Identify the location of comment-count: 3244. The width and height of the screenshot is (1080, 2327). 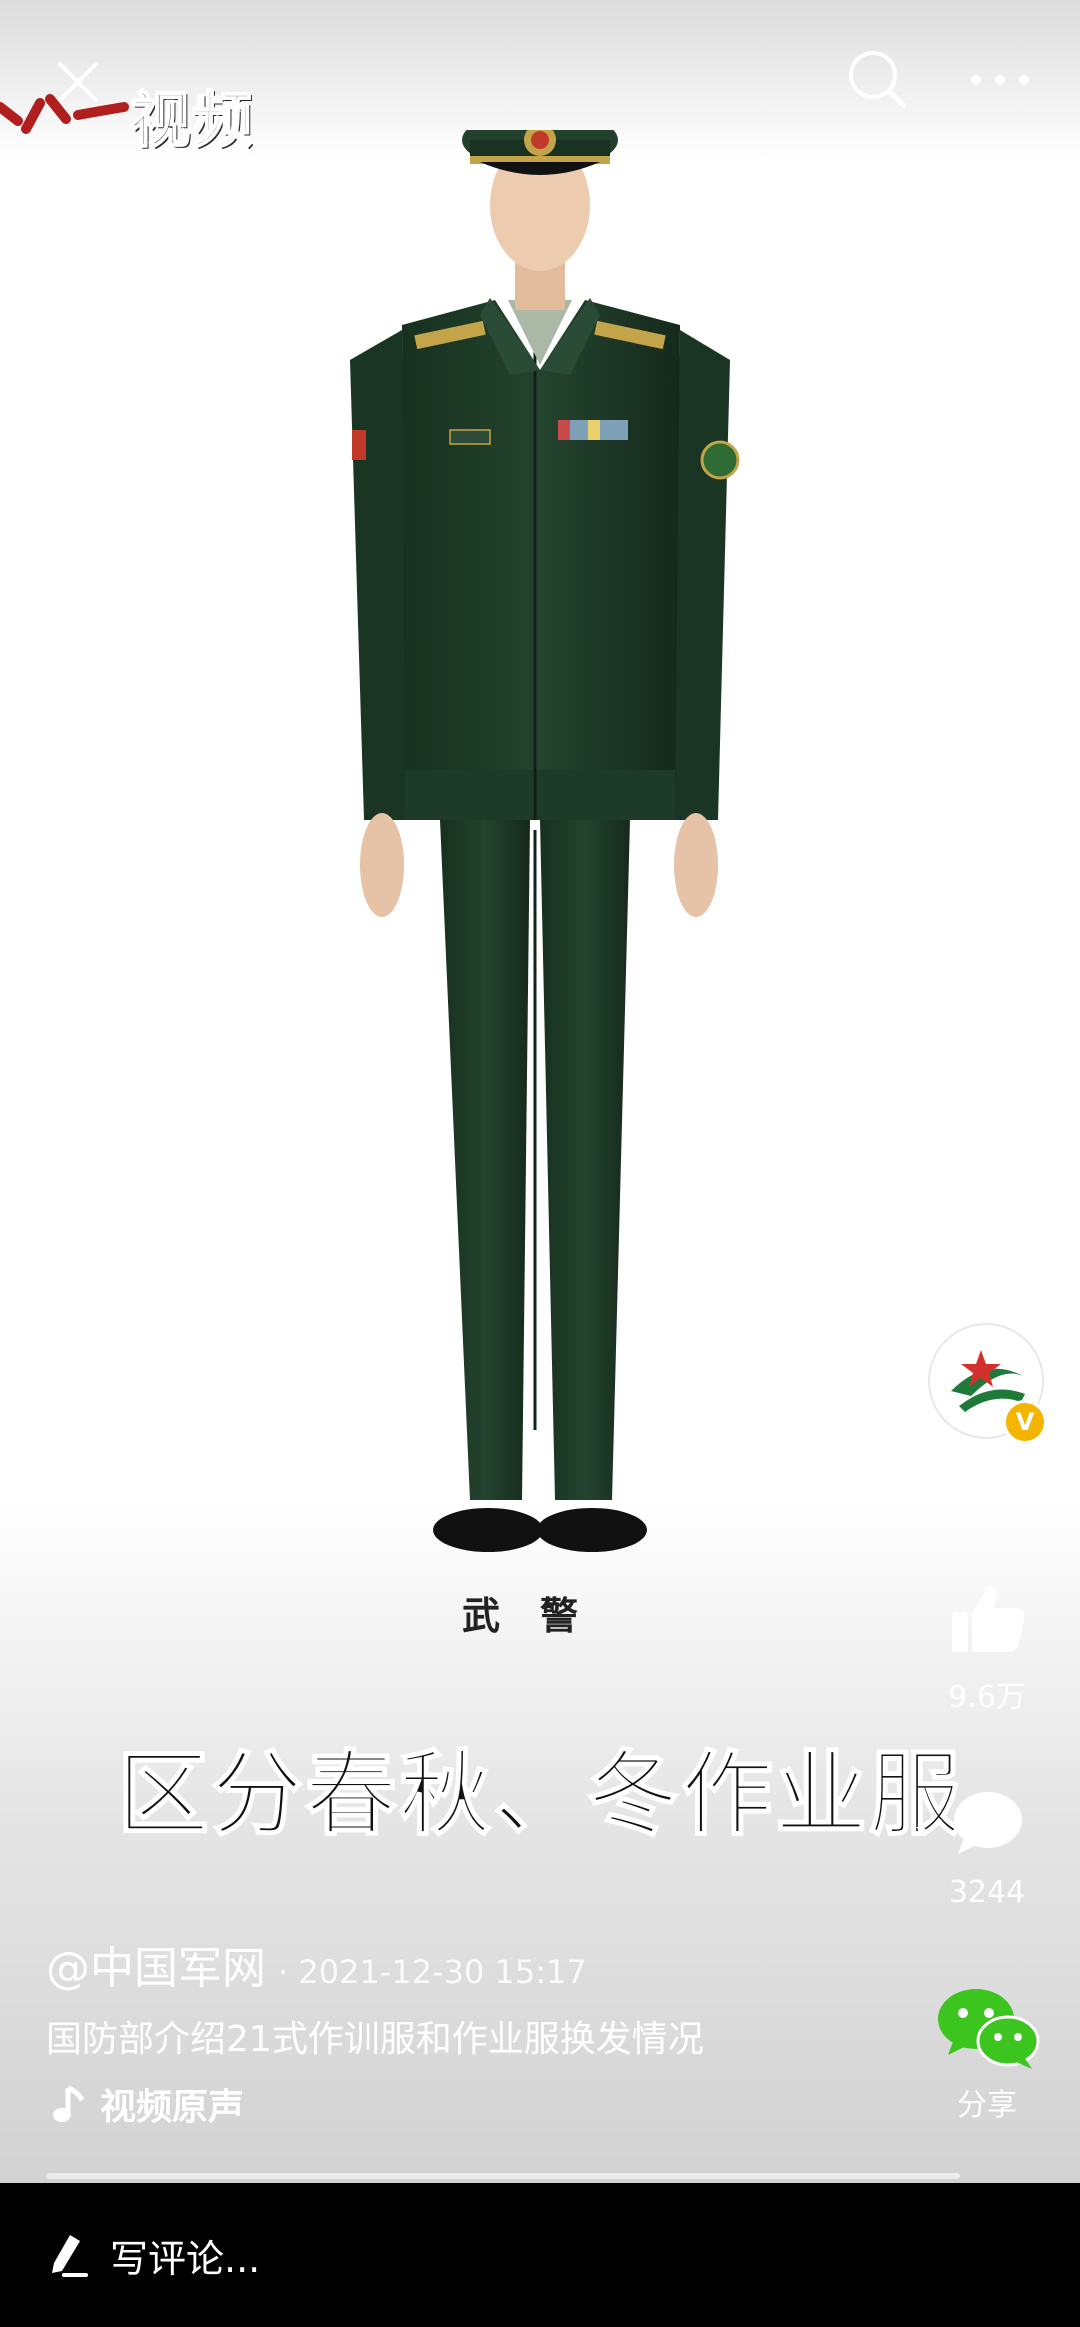
(987, 1892).